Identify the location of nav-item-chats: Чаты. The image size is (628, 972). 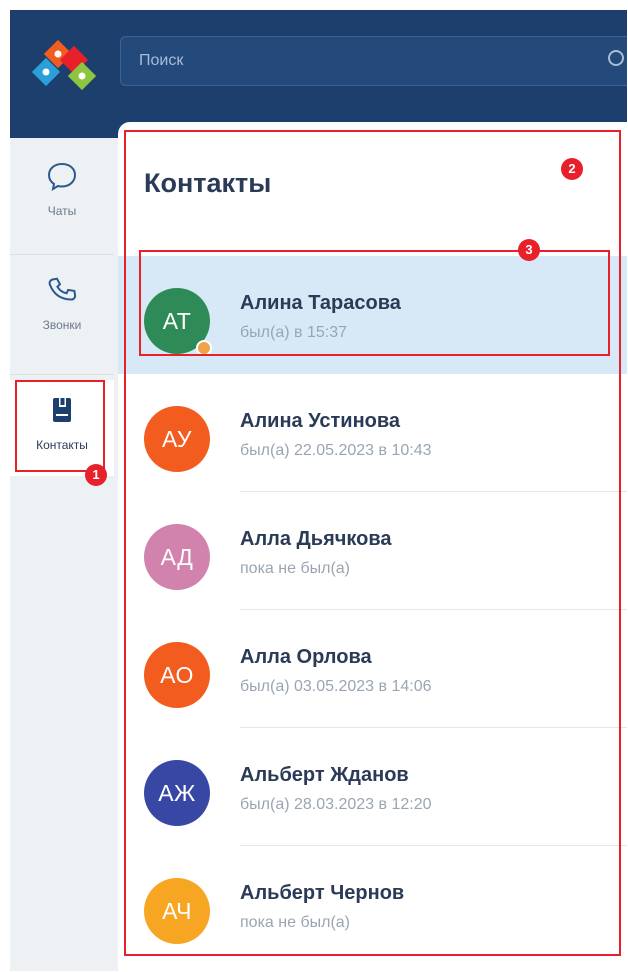
(62, 194).